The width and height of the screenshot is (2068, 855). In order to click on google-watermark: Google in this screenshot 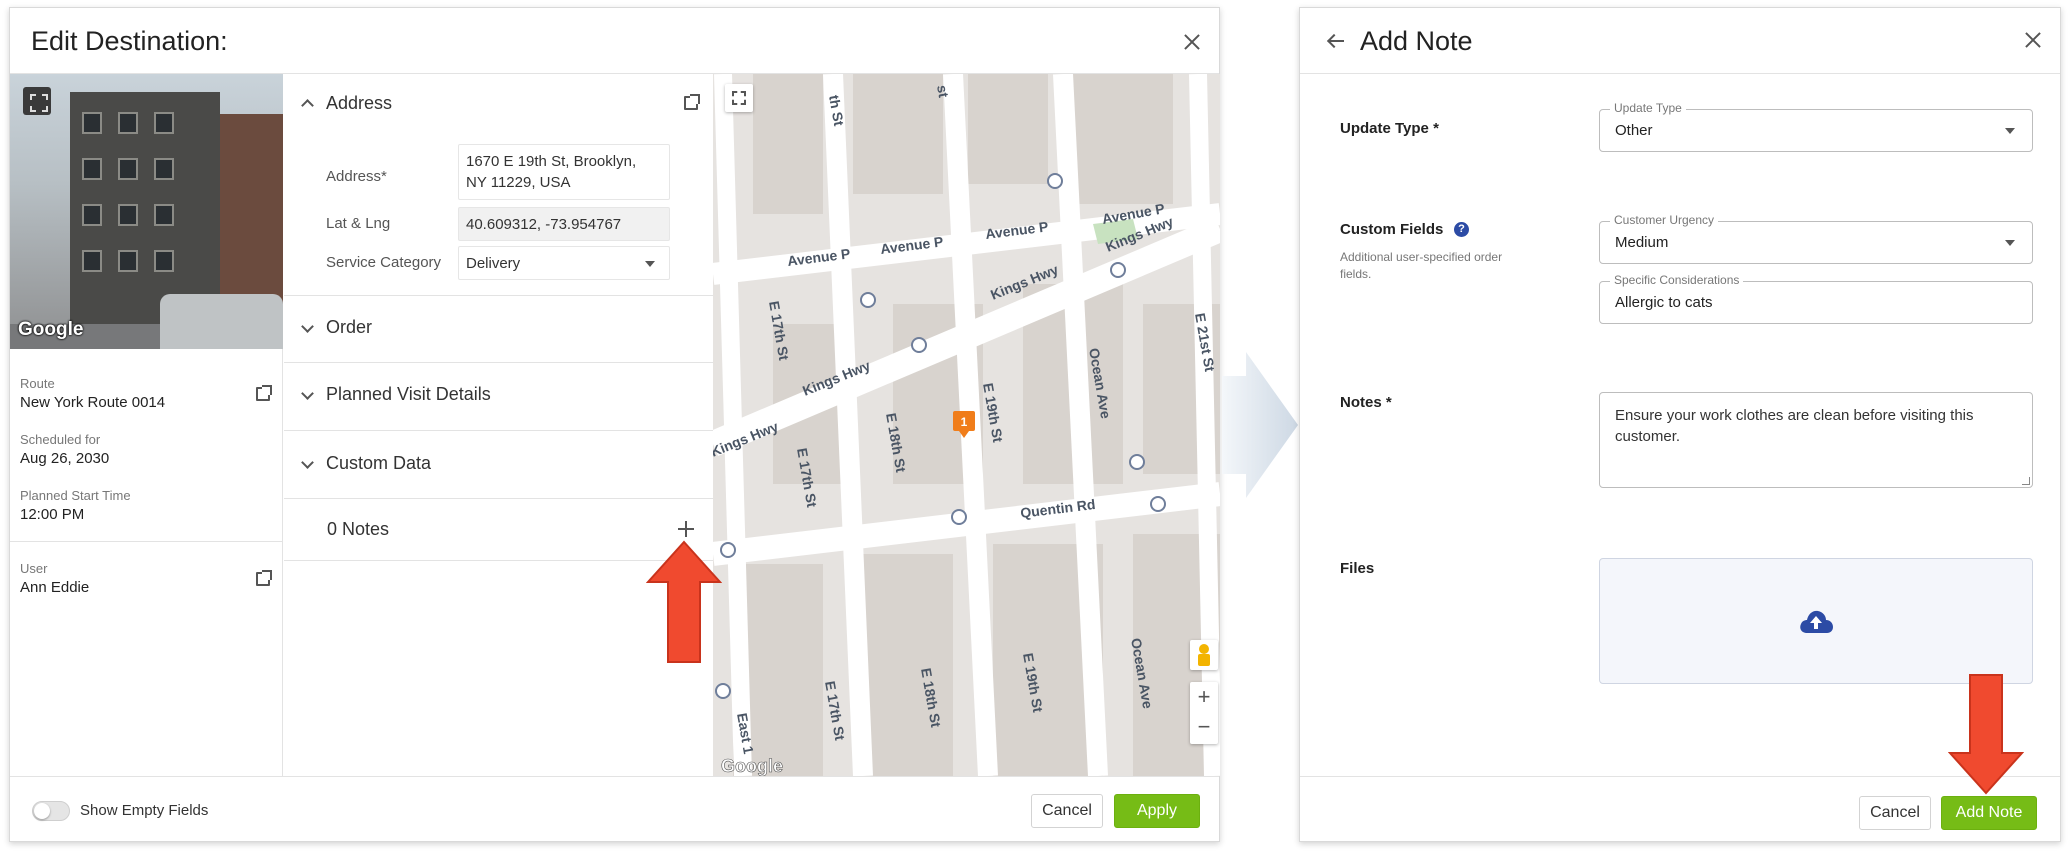, I will do `click(51, 329)`.